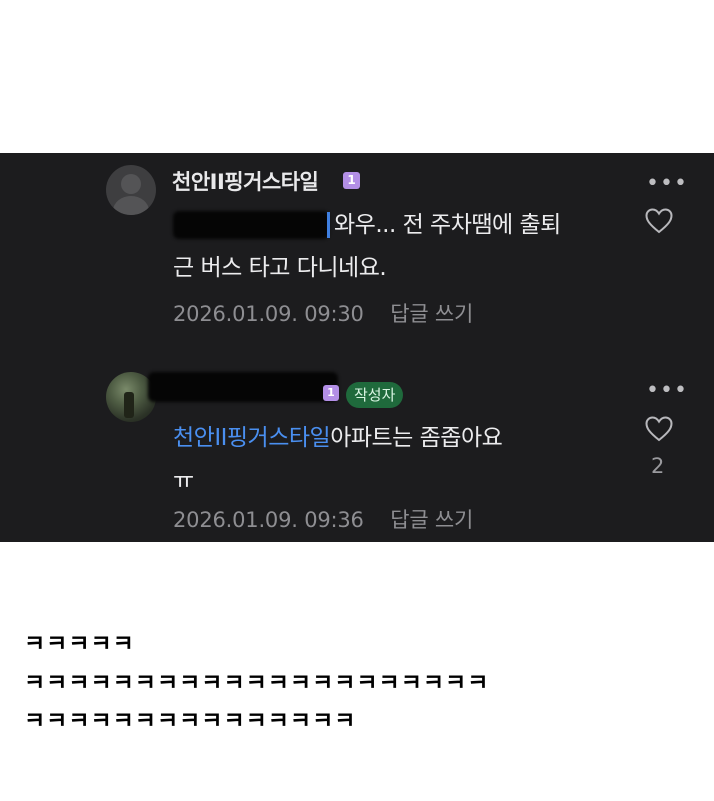 This screenshot has width=714, height=801. Describe the element at coordinates (79, 644) in the screenshot. I see `caption-line: ㅋㅋㅋㅋㅋ` at that location.